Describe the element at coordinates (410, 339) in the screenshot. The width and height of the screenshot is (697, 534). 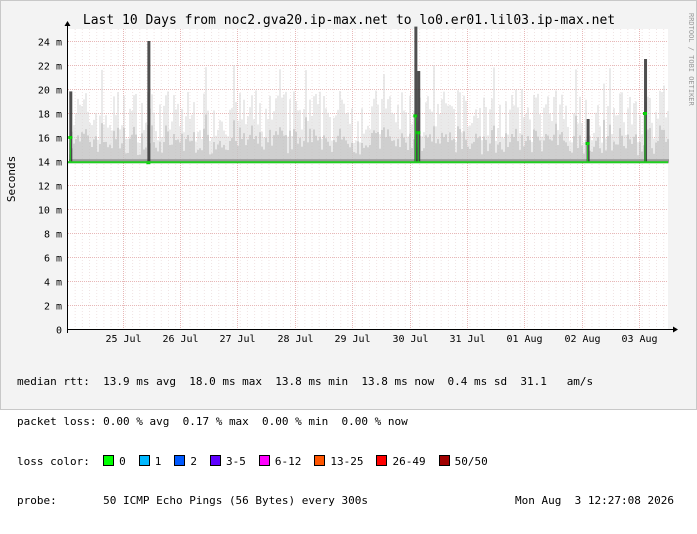
I see `x-tick-label: 30 Jul` at that location.